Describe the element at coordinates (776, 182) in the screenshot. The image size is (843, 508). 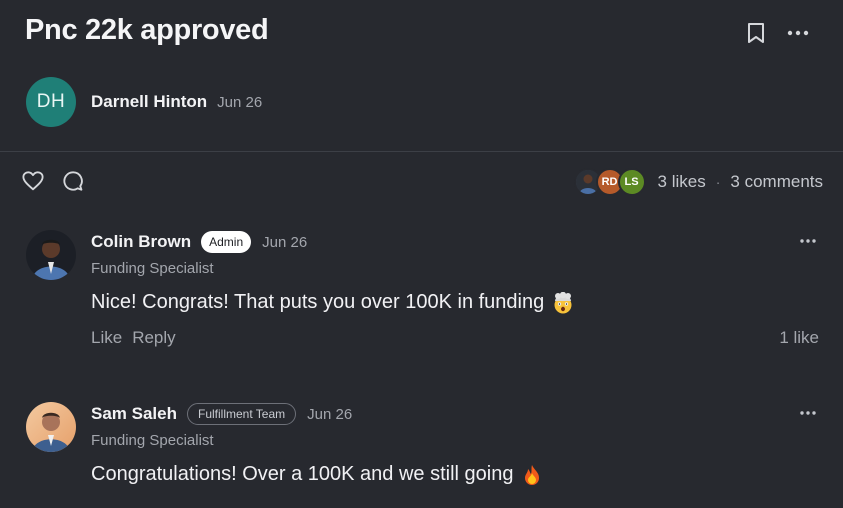
I see `comments-count: 3 comments` at that location.